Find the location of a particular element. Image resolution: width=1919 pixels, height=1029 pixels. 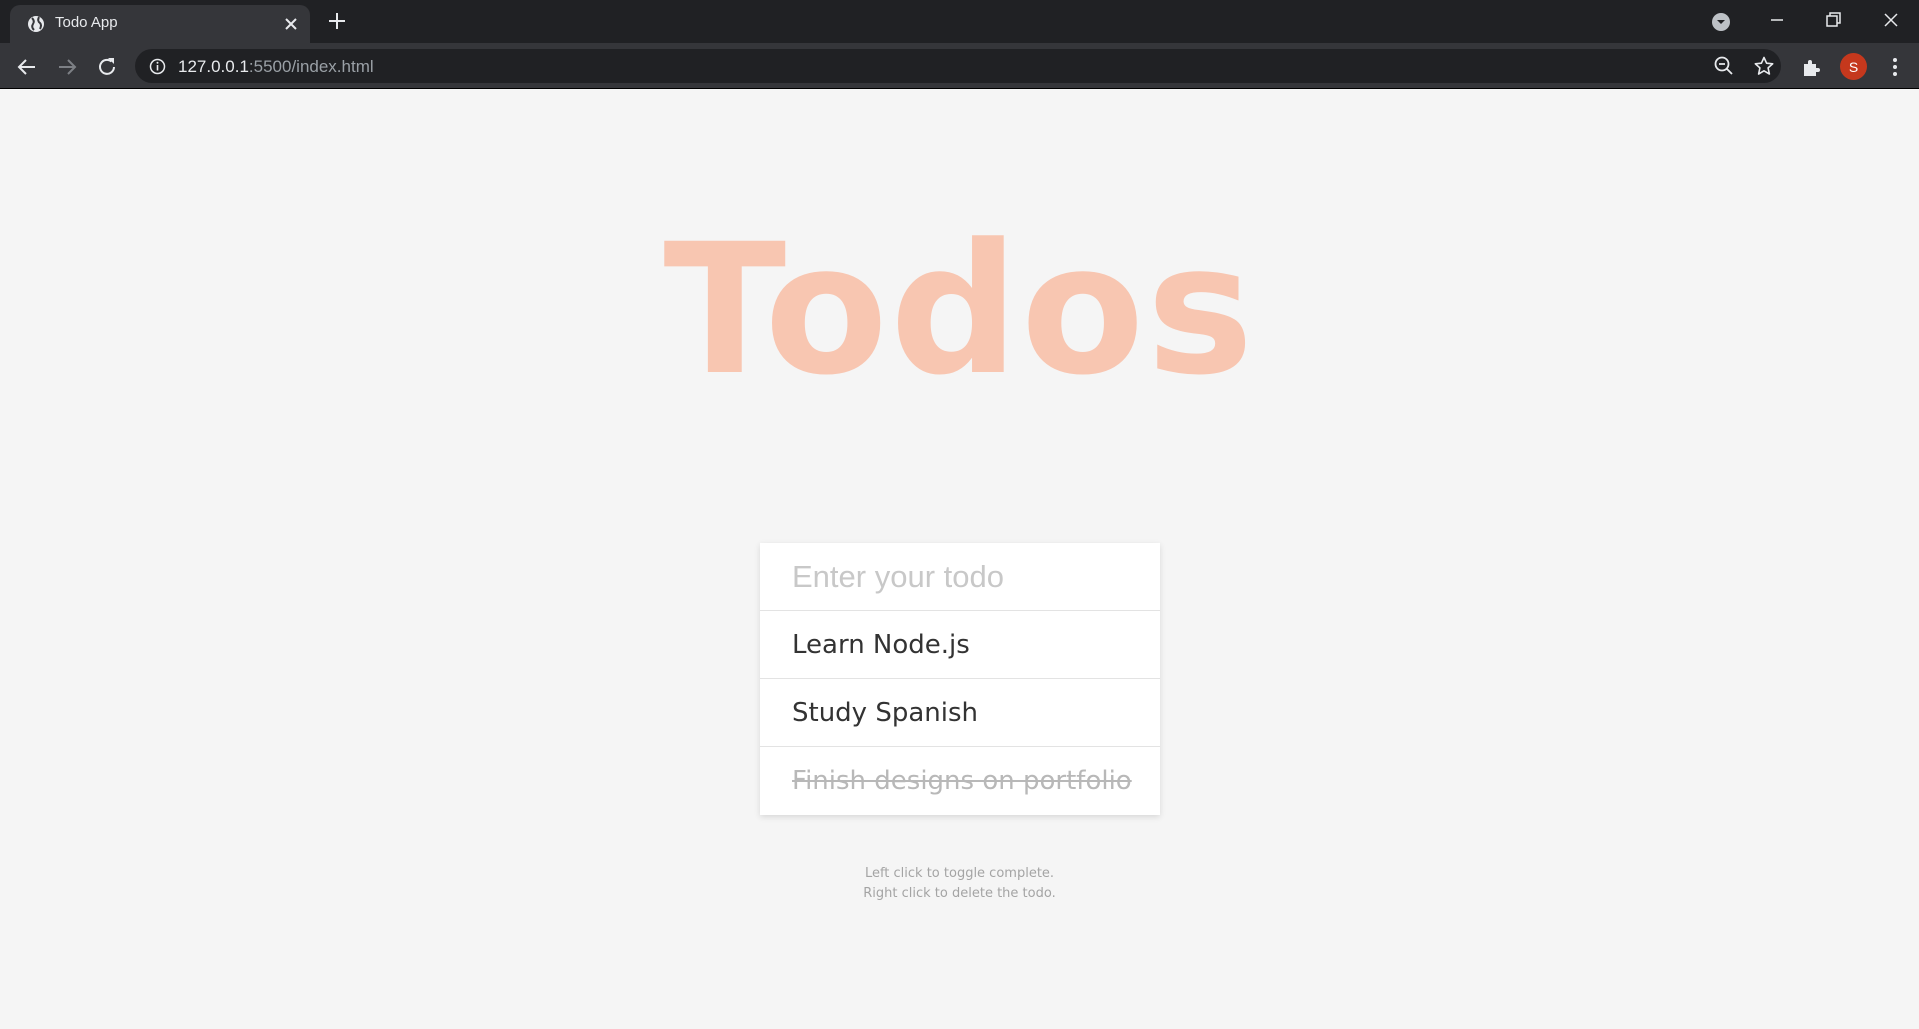

page-title: Todos is located at coordinates (959, 310).